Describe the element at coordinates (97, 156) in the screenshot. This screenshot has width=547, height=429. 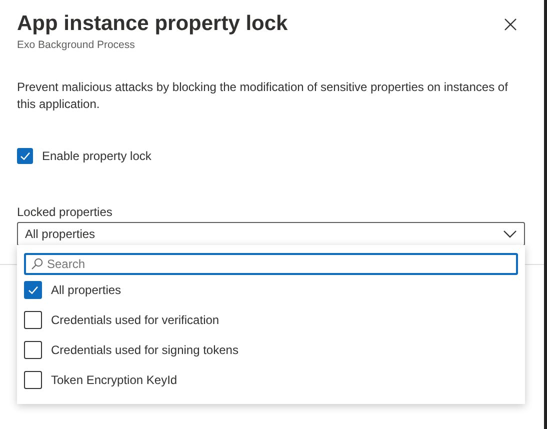
I see `checkbox-label: Enable property lock` at that location.